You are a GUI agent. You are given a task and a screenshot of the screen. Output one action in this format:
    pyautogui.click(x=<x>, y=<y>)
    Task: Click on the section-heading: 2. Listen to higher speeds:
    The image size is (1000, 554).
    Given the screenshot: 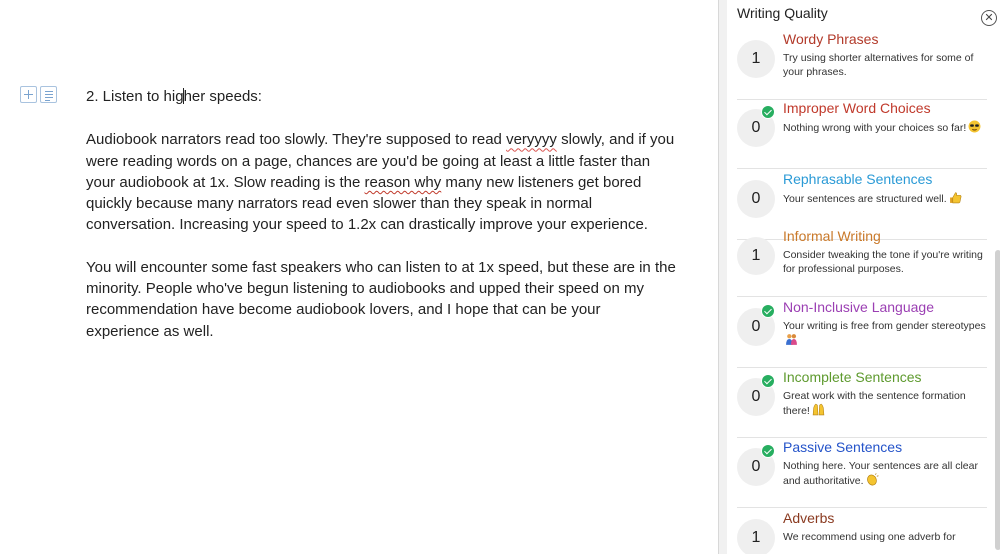 What is the action you would take?
    pyautogui.click(x=174, y=96)
    